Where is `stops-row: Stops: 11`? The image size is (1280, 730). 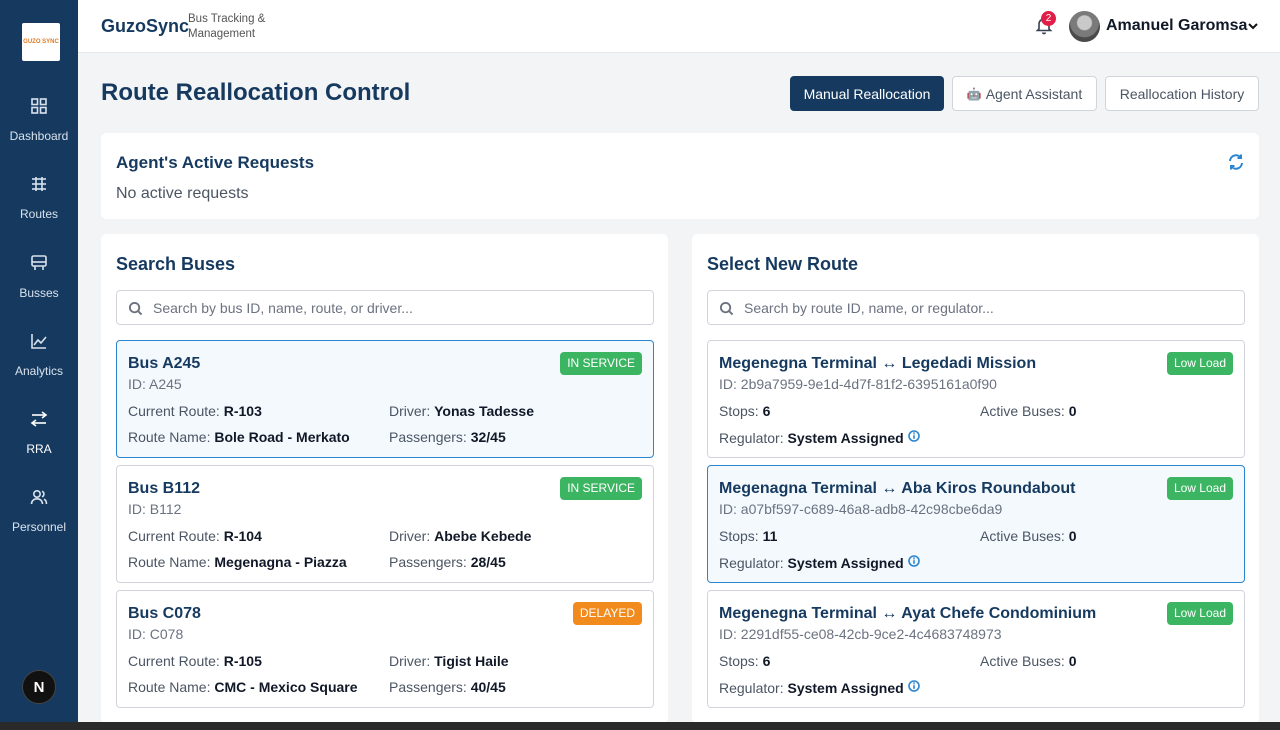
stops-row: Stops: 11 is located at coordinates (748, 536).